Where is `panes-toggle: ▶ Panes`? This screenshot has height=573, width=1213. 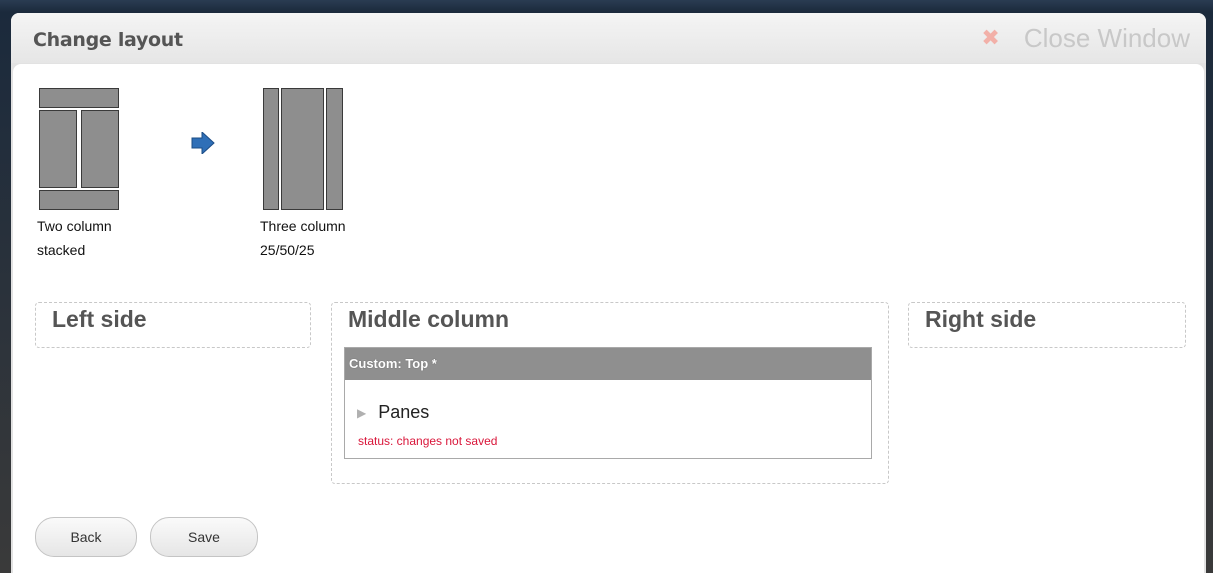
panes-toggle: ▶ Panes is located at coordinates (393, 412).